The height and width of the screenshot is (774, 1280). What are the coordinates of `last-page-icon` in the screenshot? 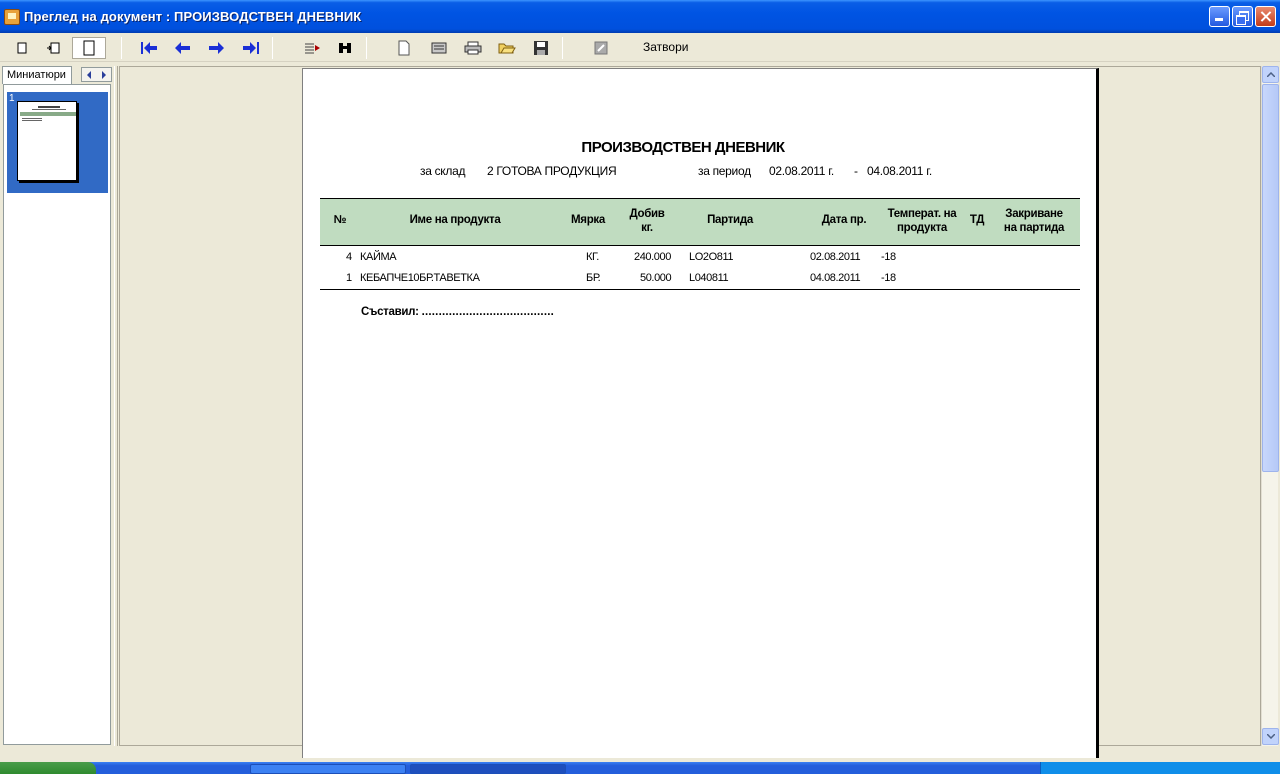 It's located at (251, 48).